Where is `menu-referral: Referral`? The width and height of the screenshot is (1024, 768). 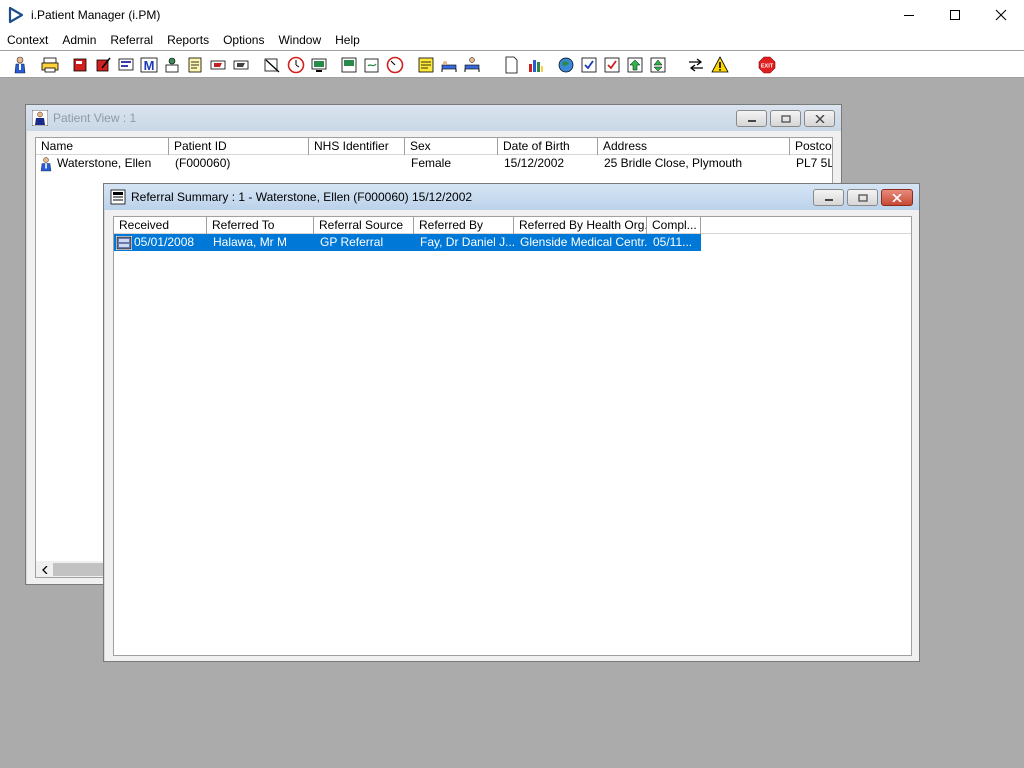 menu-referral: Referral is located at coordinates (131, 40).